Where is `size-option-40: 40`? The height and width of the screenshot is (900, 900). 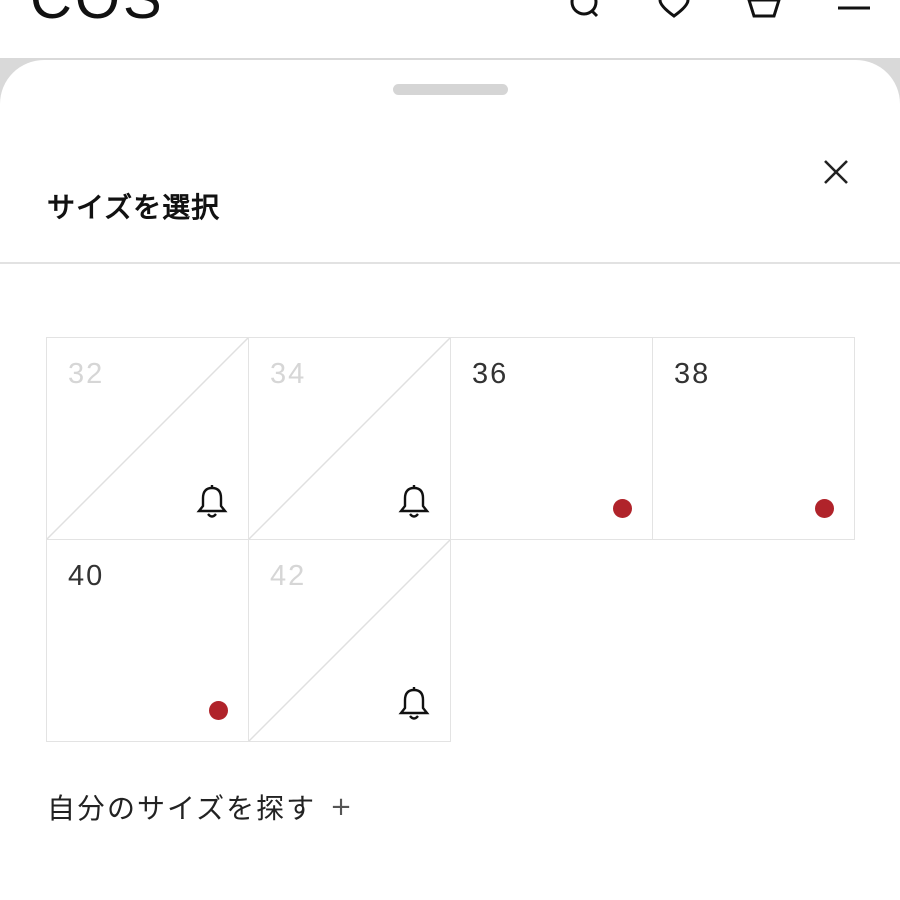 size-option-40: 40 is located at coordinates (147, 640).